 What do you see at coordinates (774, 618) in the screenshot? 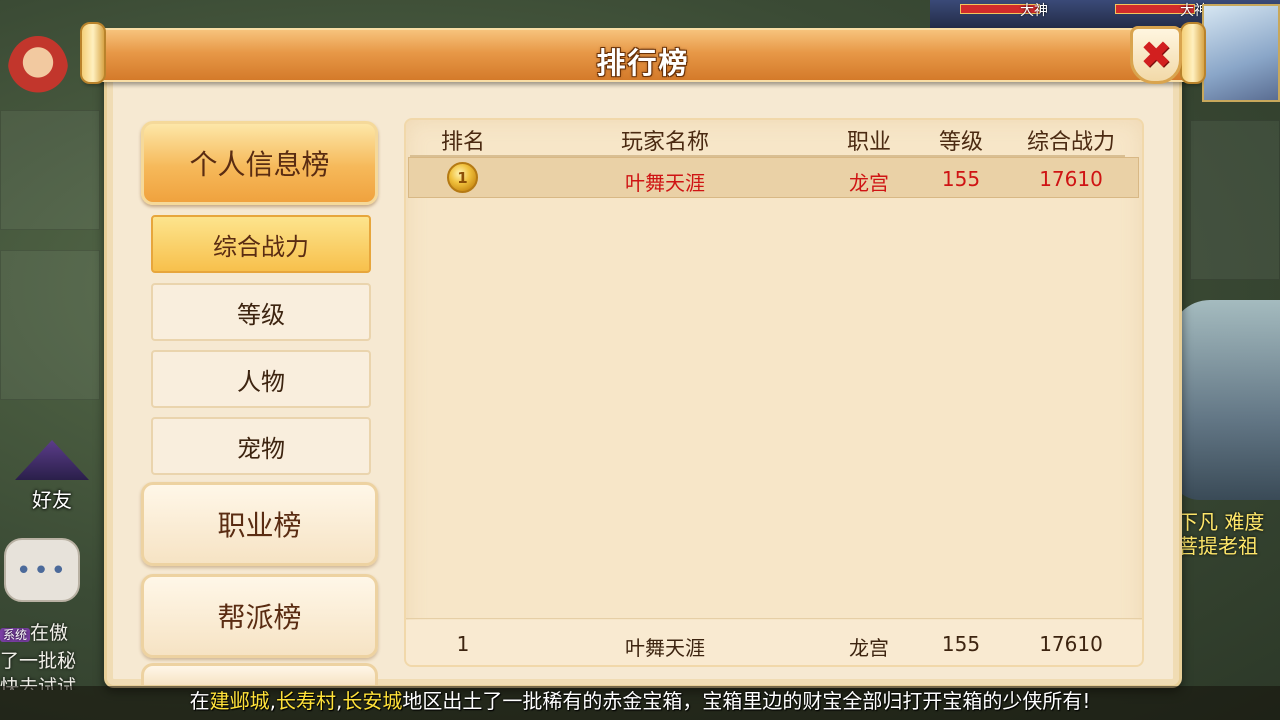
I see `footer-divider` at bounding box center [774, 618].